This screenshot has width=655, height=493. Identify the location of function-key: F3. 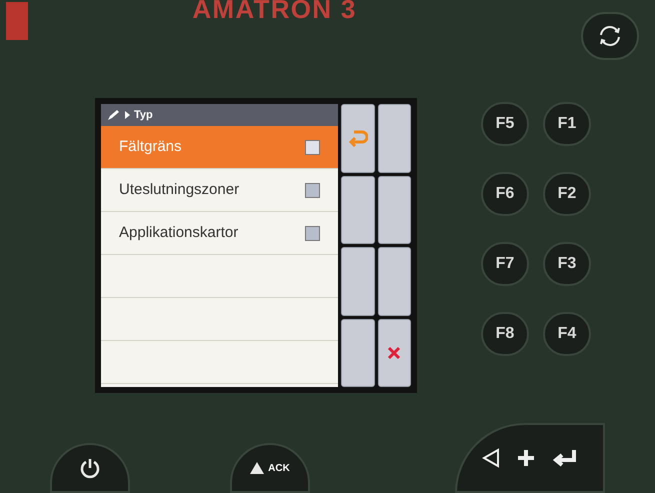
(567, 264).